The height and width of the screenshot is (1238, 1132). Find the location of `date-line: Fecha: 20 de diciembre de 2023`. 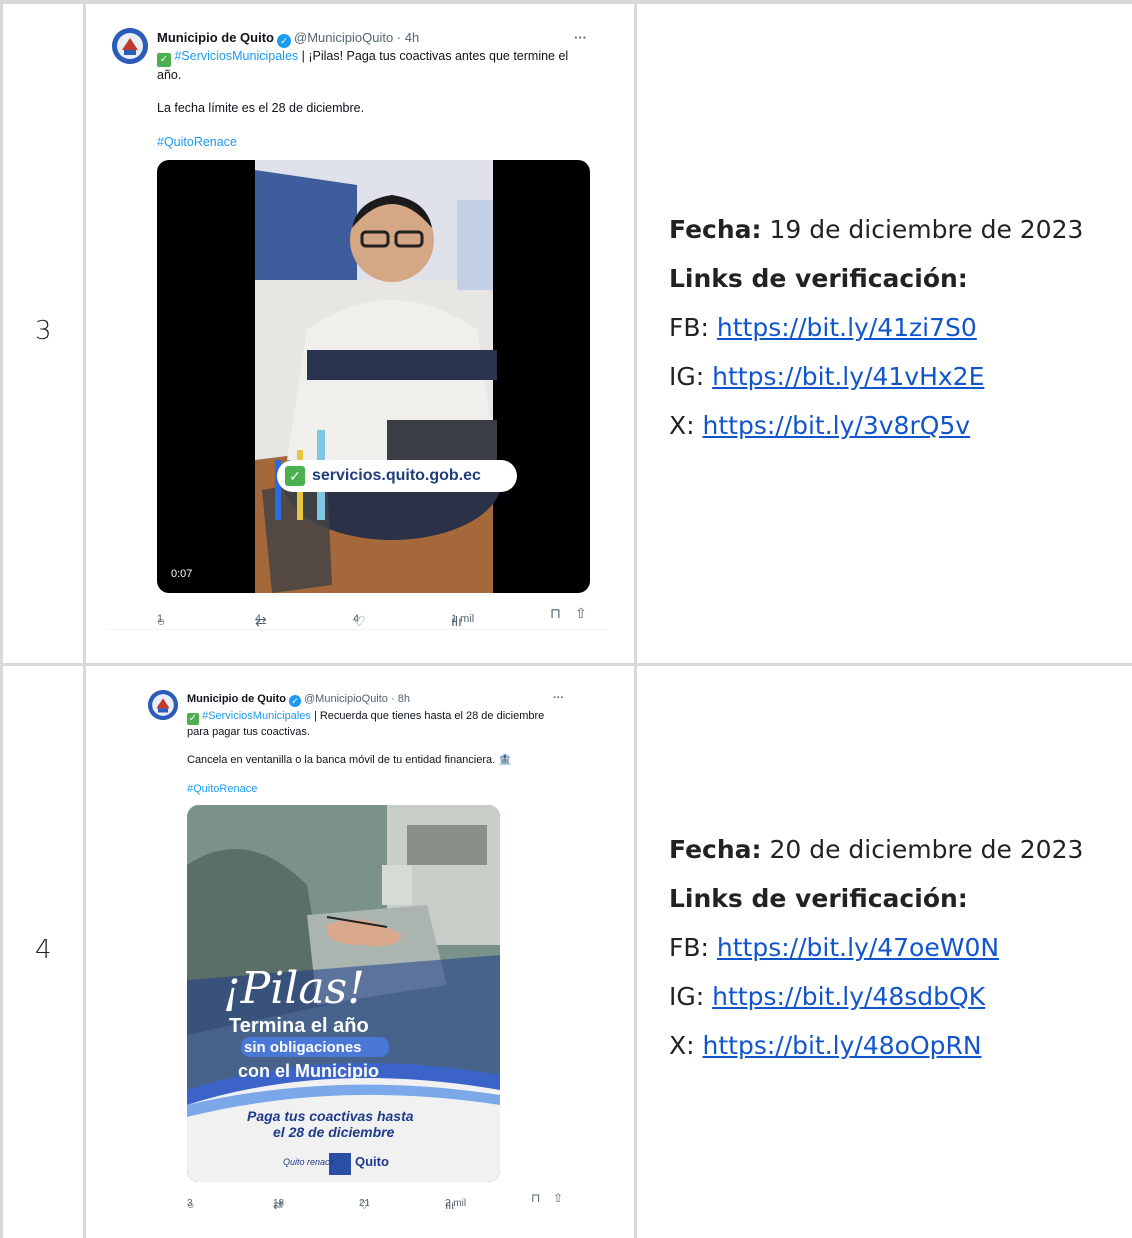

date-line: Fecha: 20 de diciembre de 2023 is located at coordinates (876, 854).